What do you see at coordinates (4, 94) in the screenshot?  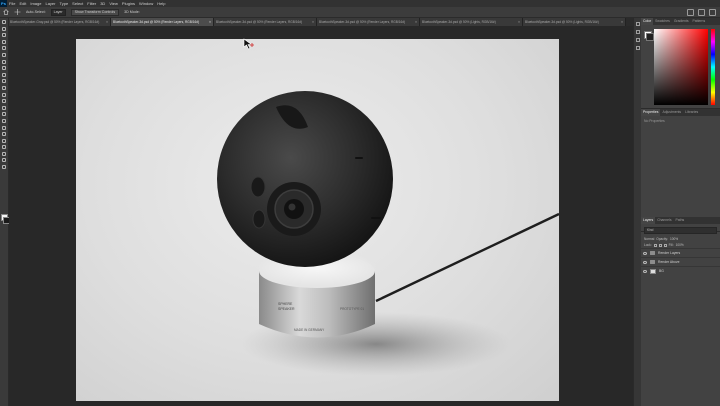 I see `history-brush-icon` at bounding box center [4, 94].